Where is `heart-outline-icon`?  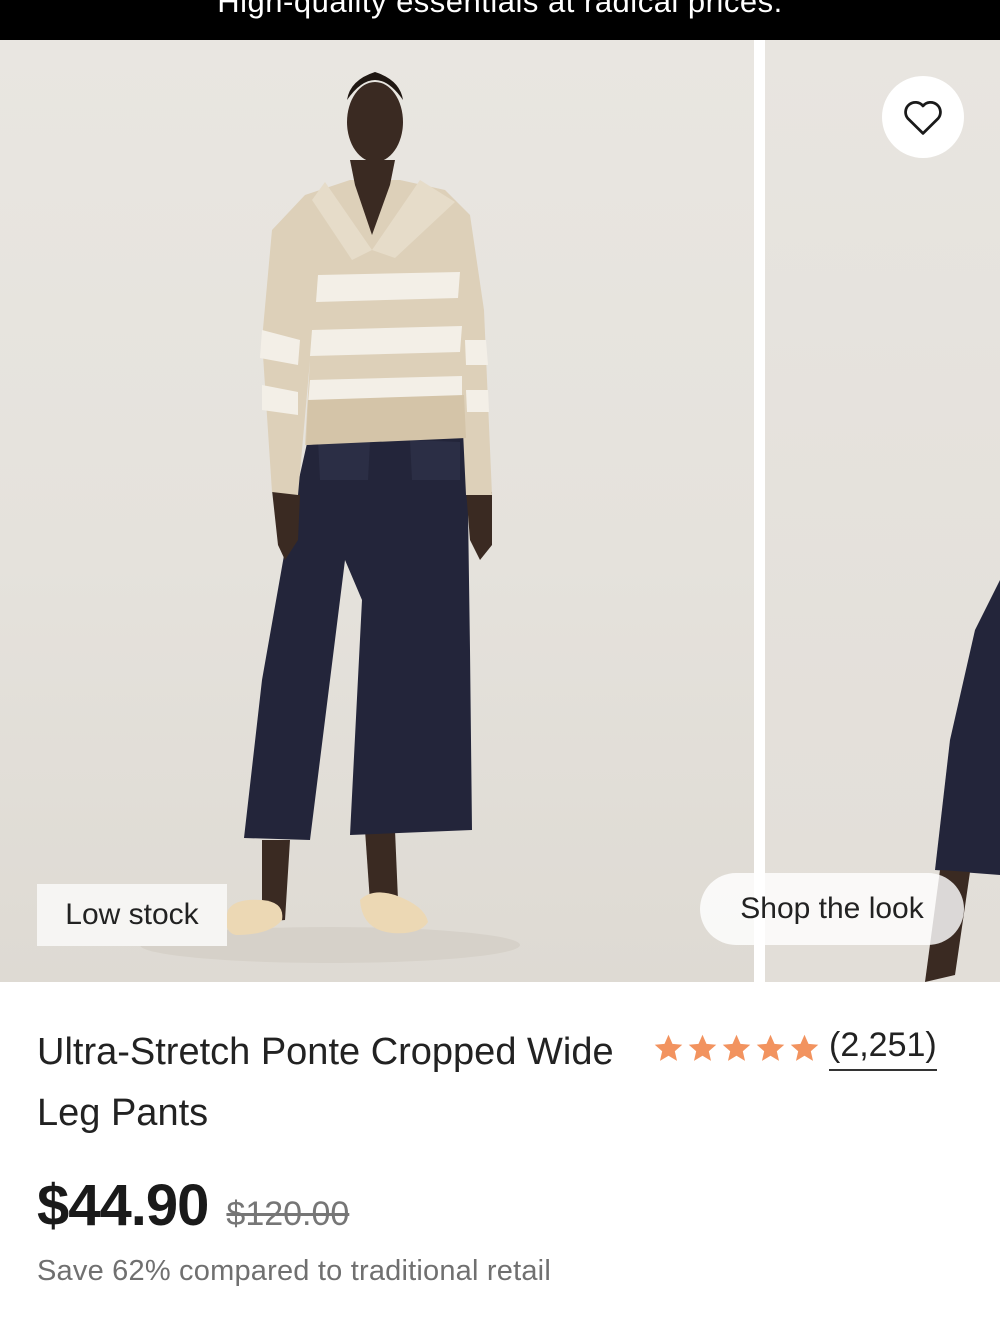 heart-outline-icon is located at coordinates (923, 118).